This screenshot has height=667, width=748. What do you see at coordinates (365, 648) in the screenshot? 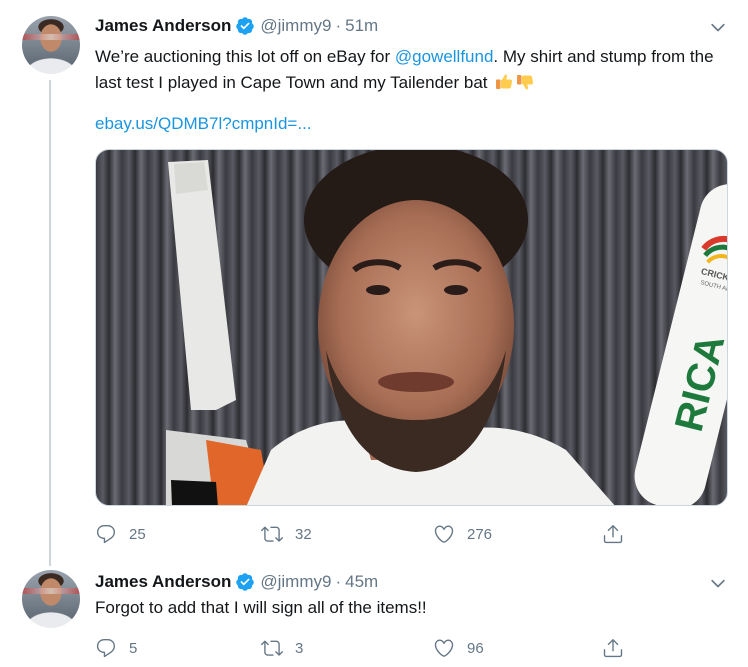
I see `tweet-actions: 5 3 96` at bounding box center [365, 648].